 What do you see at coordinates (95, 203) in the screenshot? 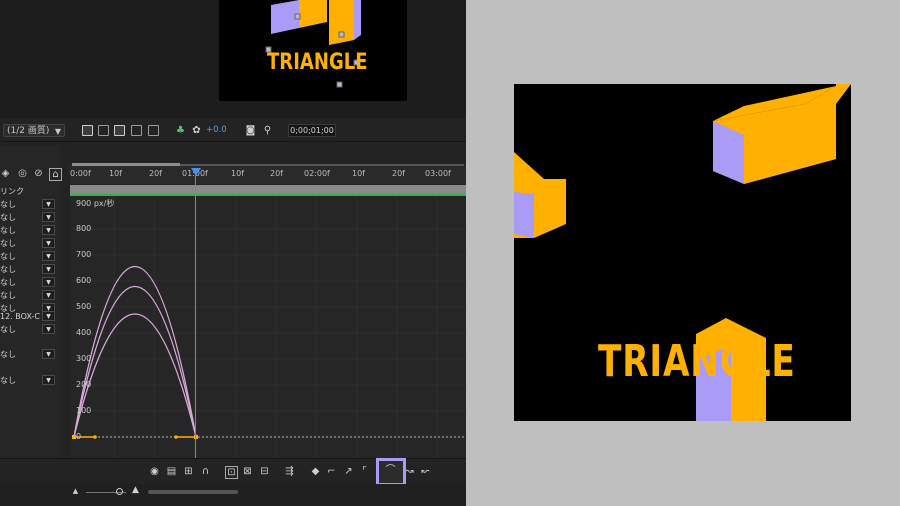
I see `graph-unit-label: 900 px/秒` at bounding box center [95, 203].